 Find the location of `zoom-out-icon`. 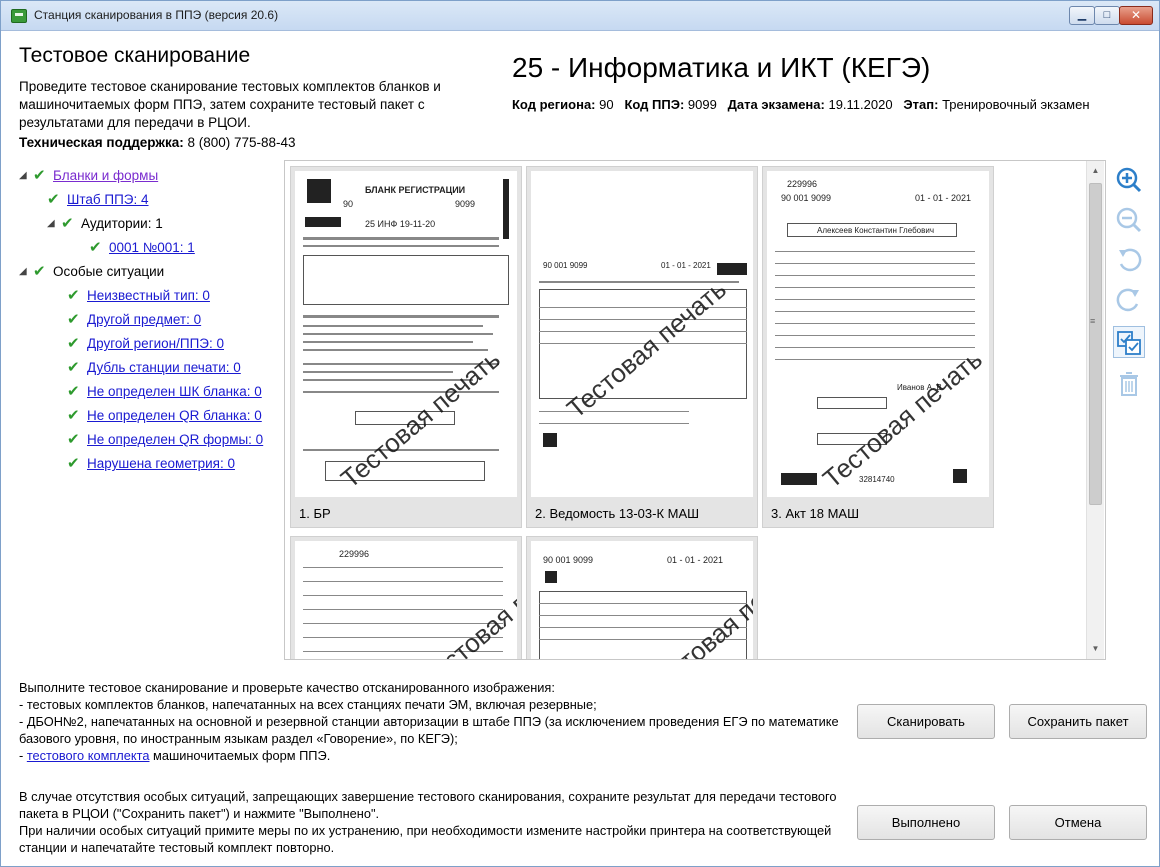

zoom-out-icon is located at coordinates (1129, 220).